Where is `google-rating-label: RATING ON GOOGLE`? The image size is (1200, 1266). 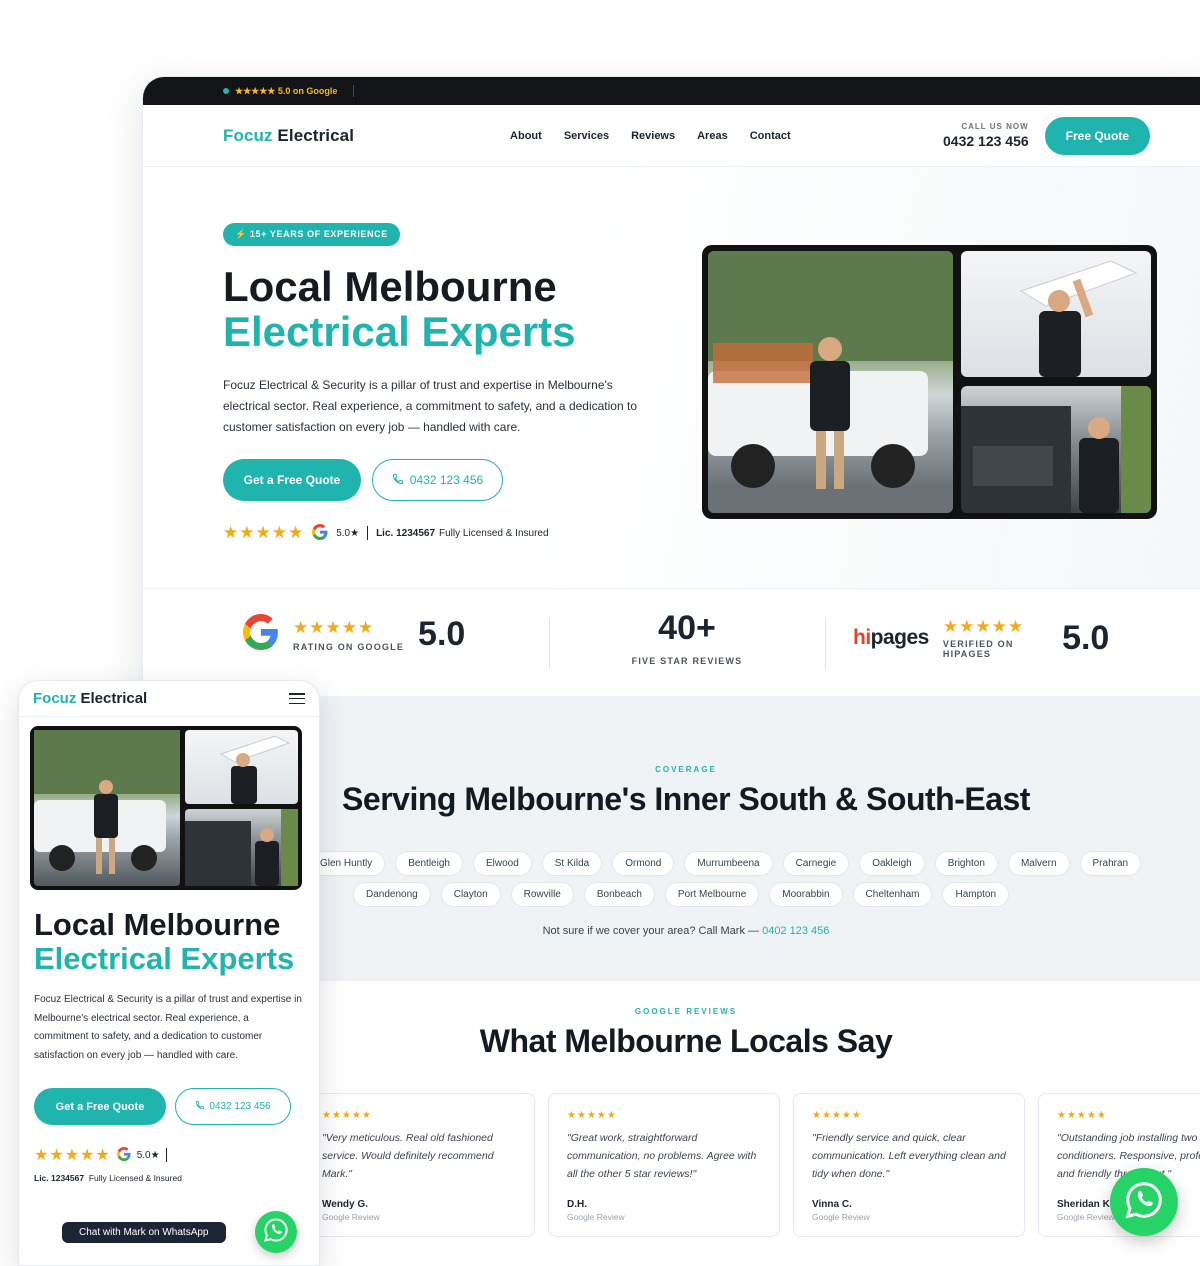
google-rating-label: RATING ON GOOGLE is located at coordinates (349, 646).